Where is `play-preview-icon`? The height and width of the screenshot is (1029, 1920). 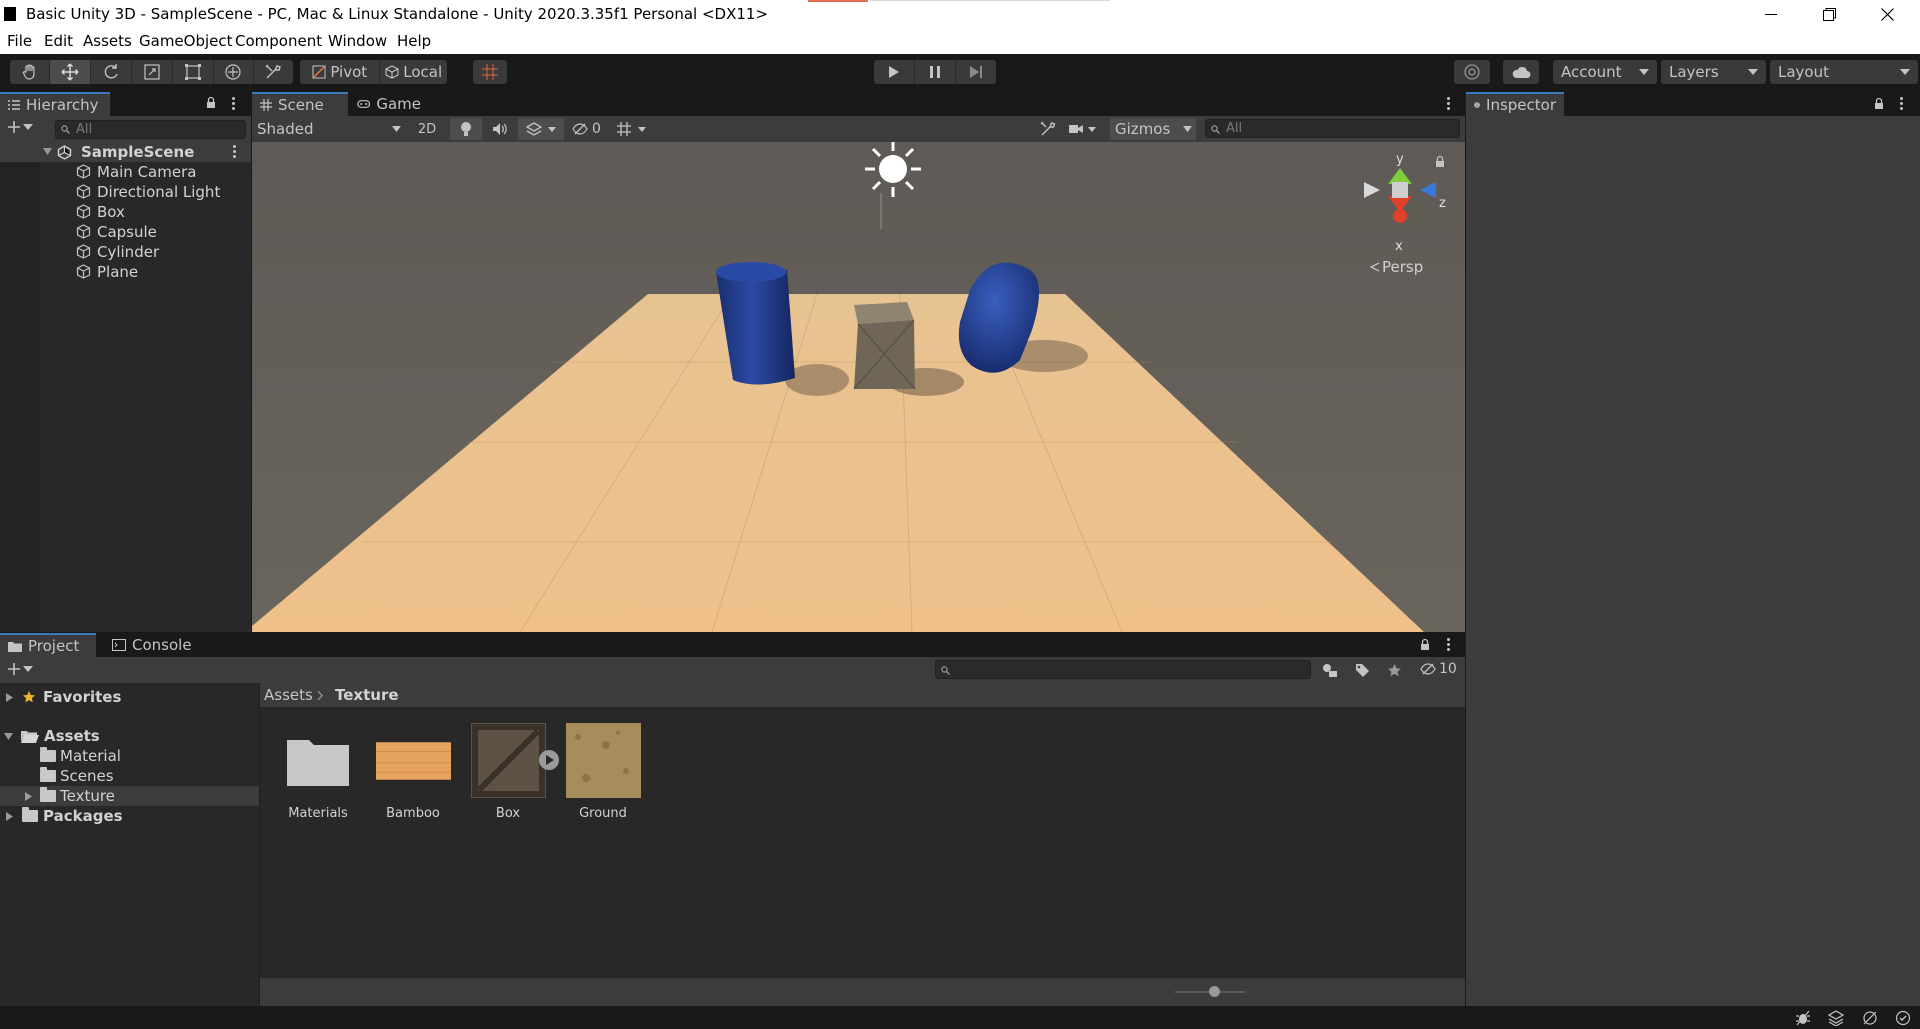
play-preview-icon is located at coordinates (548, 760).